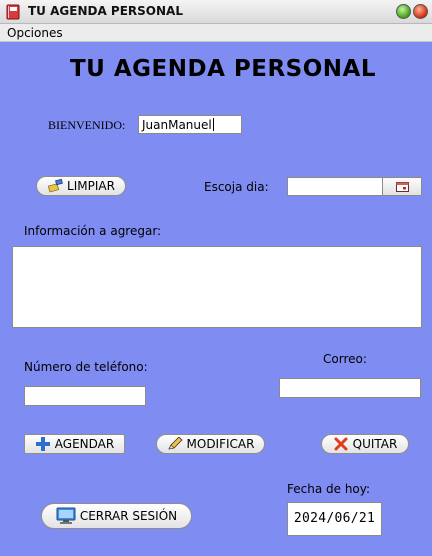  What do you see at coordinates (335, 186) in the screenshot?
I see `day-input` at bounding box center [335, 186].